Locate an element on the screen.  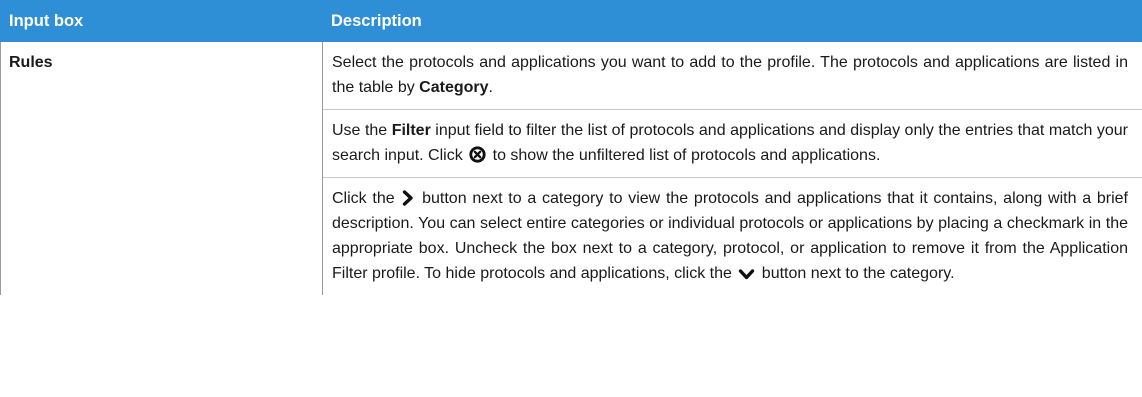
chevron-right-icon is located at coordinates (408, 198).